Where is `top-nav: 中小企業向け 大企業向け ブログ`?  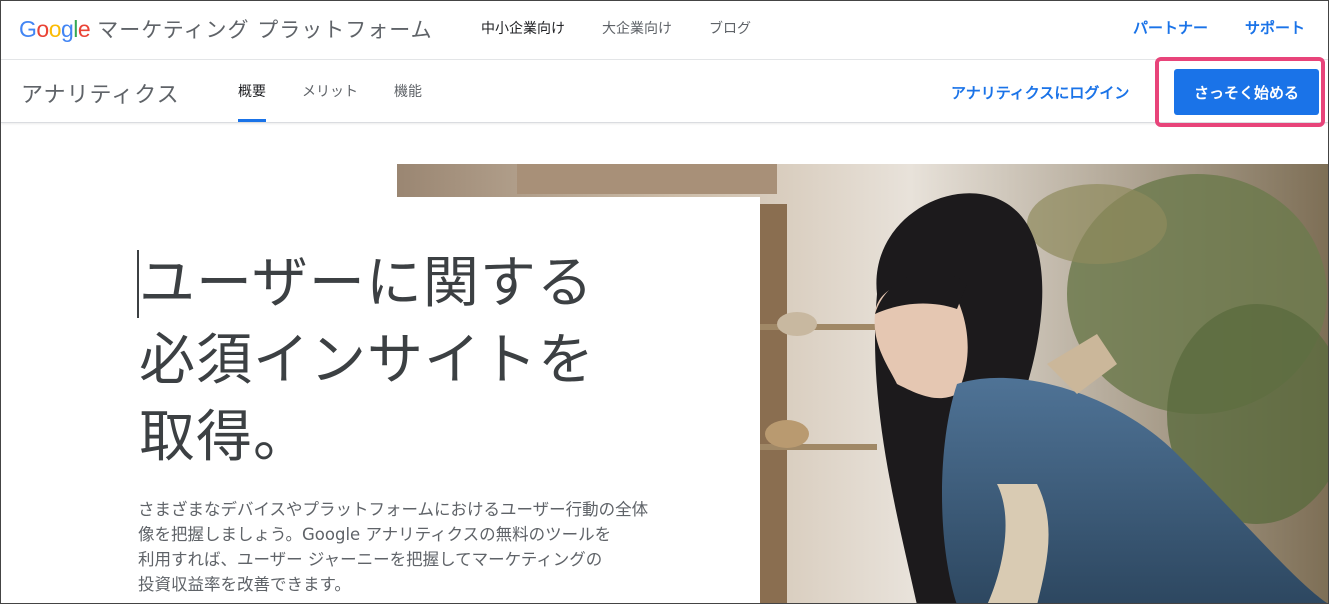
top-nav: 中小企業向け 大企業向け ブログ is located at coordinates (616, 28).